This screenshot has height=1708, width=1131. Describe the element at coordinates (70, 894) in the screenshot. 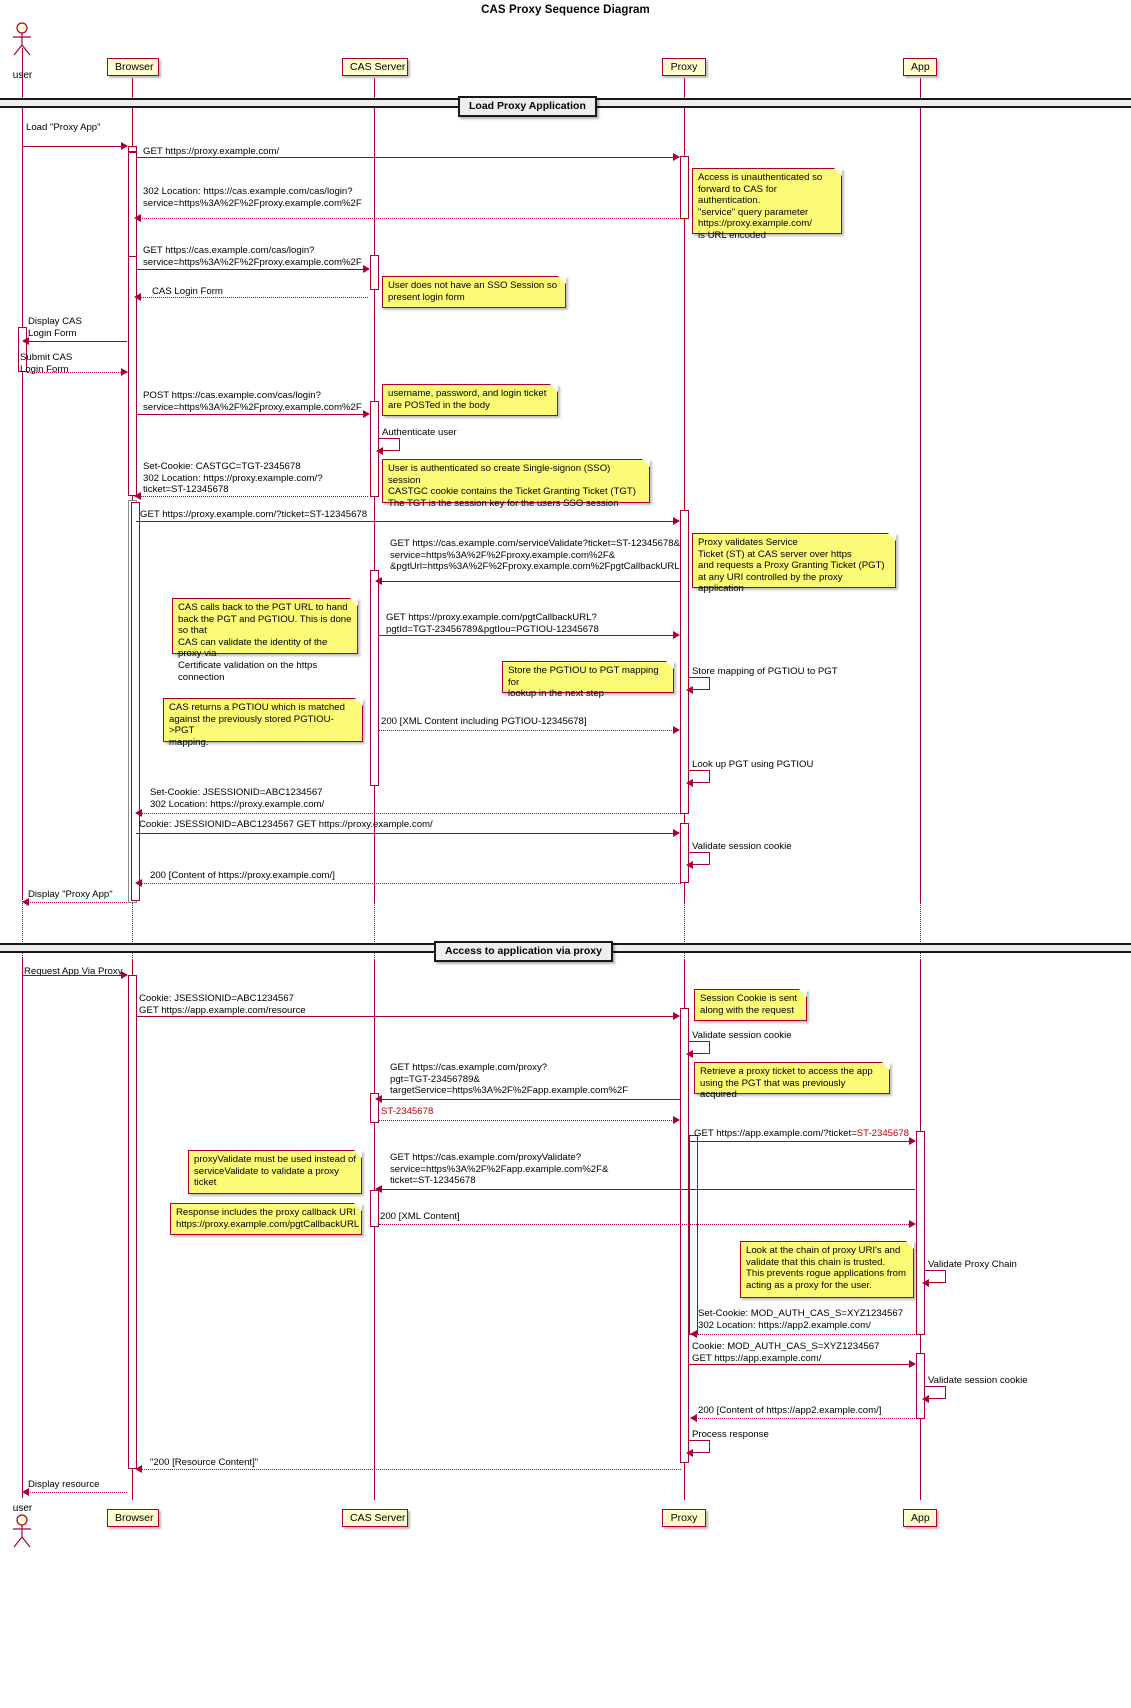

I see `message-label-m21: Display "Proxy App"` at that location.